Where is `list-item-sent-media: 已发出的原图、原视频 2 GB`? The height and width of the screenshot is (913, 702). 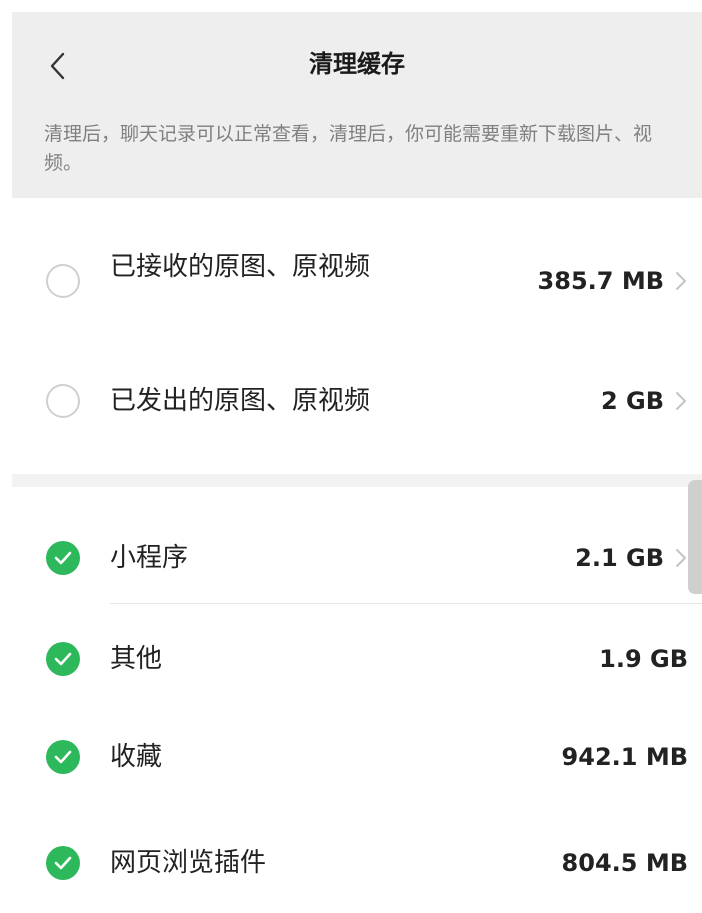
list-item-sent-media: 已发出的原图、原视频 2 GB is located at coordinates (357, 398).